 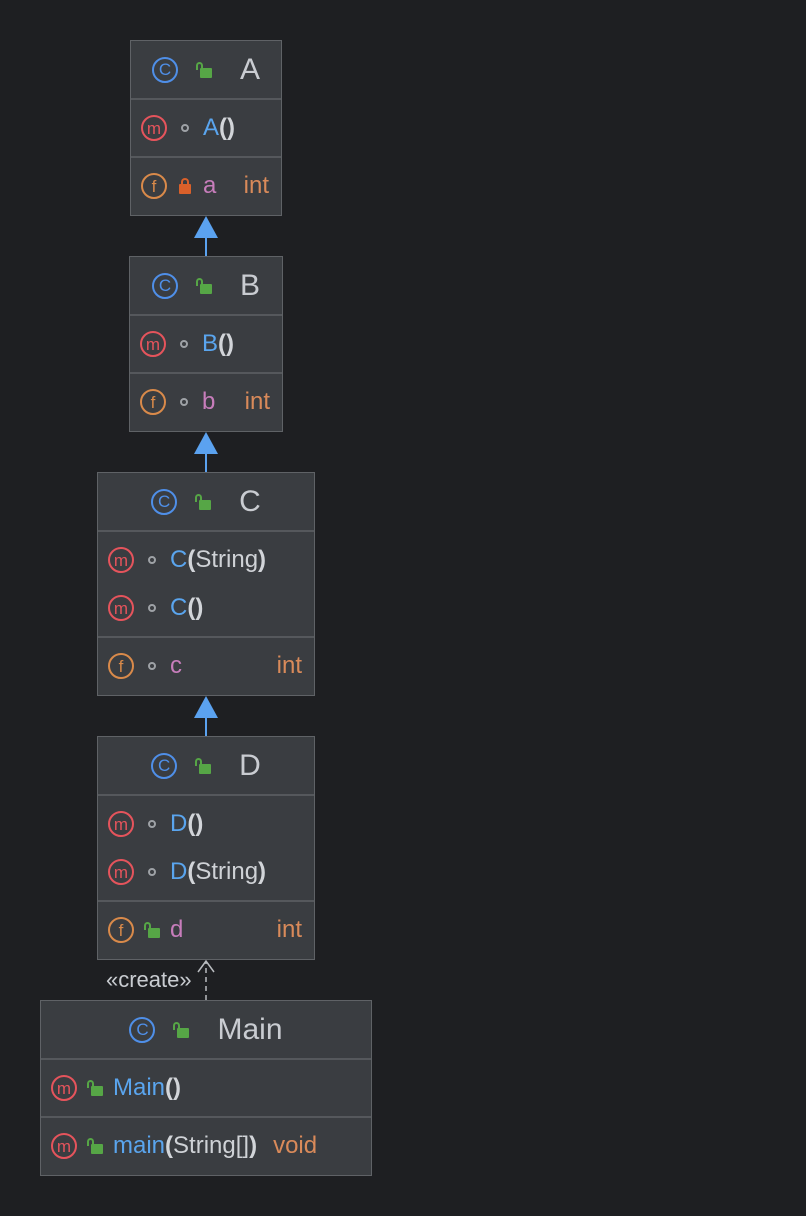 I want to click on method-row: m C(String), so click(x=206, y=560).